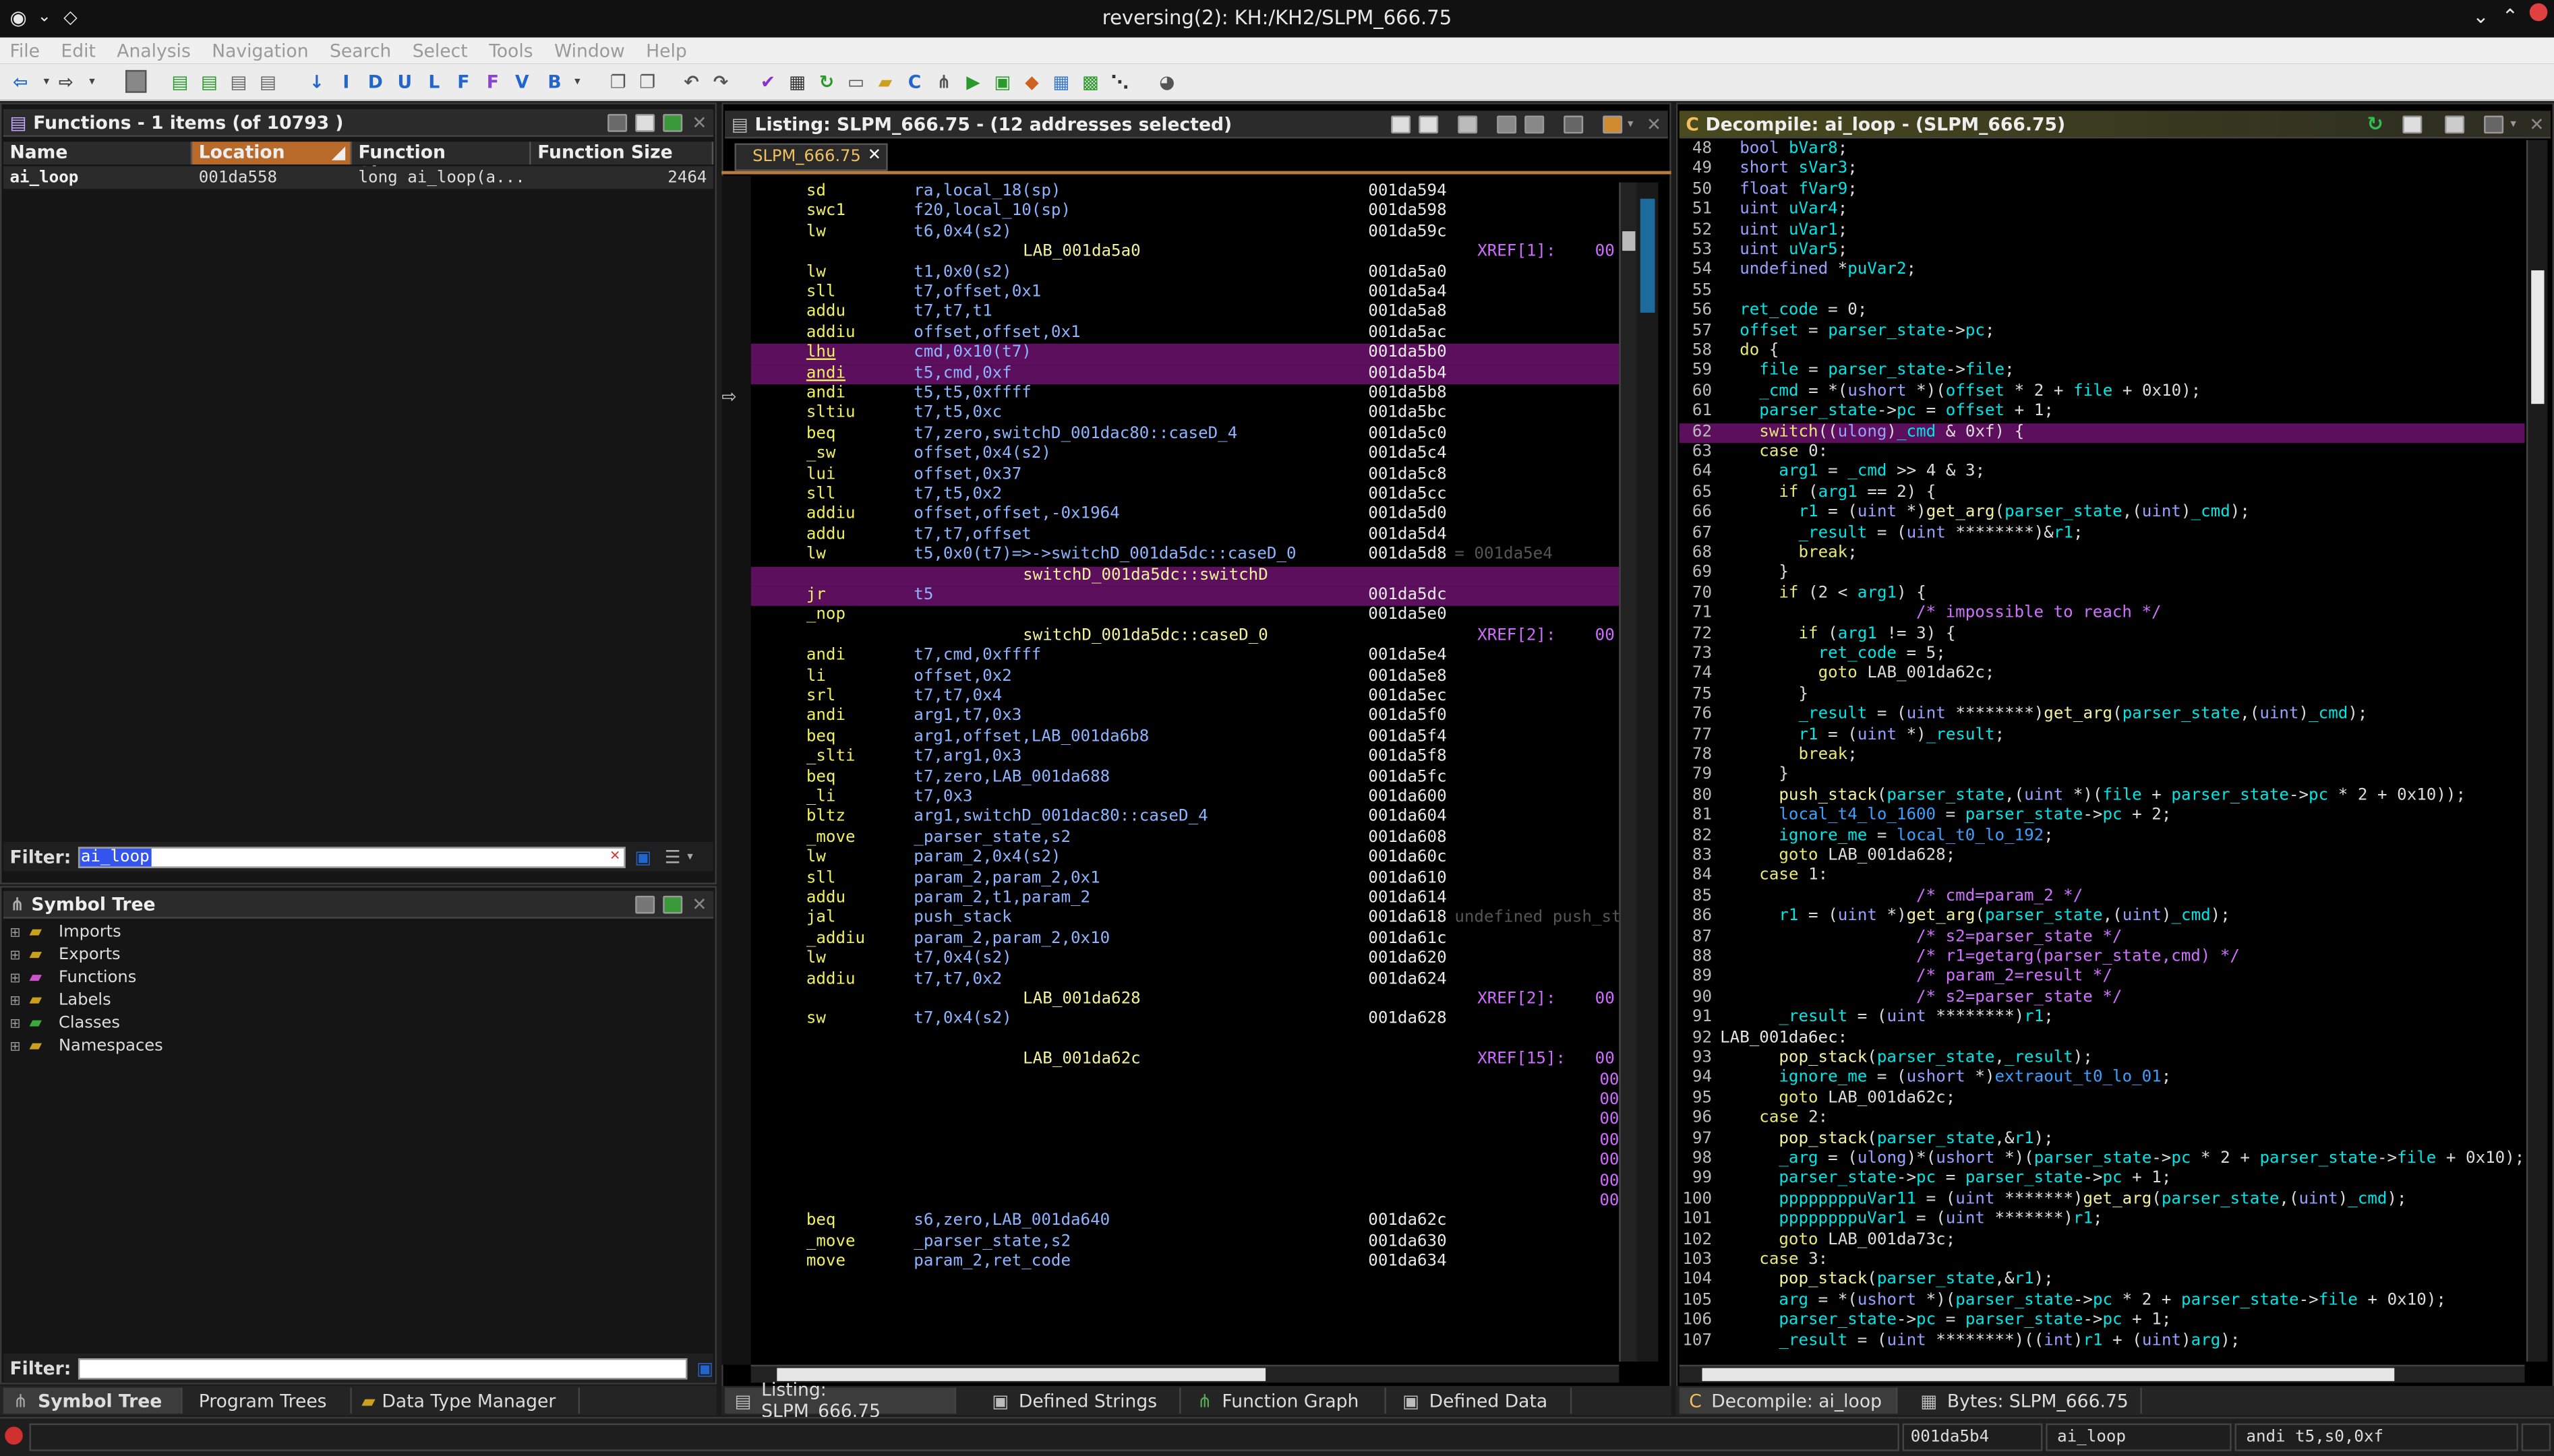 This screenshot has height=1456, width=2554. Describe the element at coordinates (826, 81) in the screenshot. I see `refresh-icon: ↻` at that location.